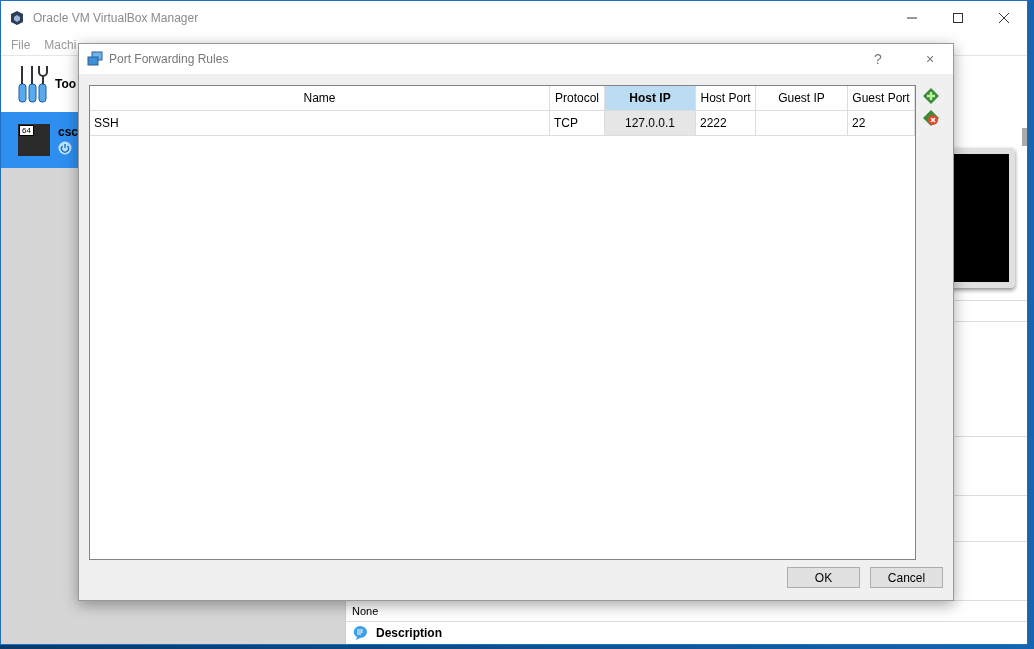 This screenshot has height=649, width=1034. What do you see at coordinates (881, 123) in the screenshot?
I see `table-cell: 22` at bounding box center [881, 123].